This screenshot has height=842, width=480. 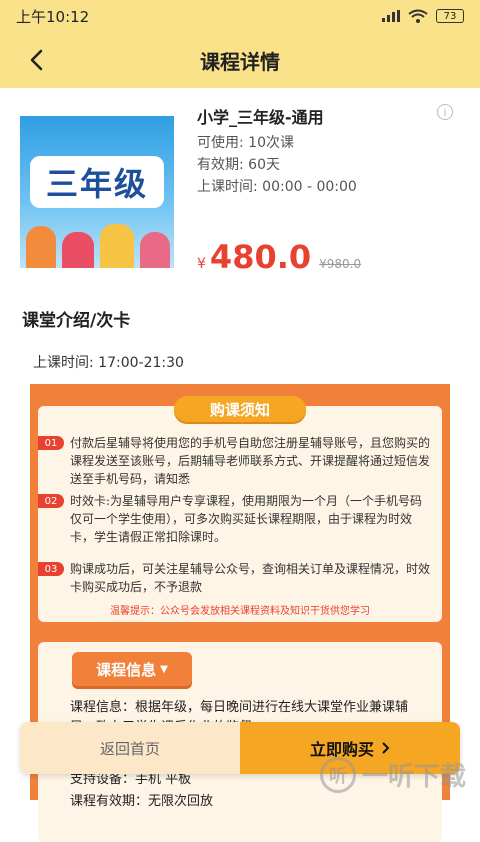 I want to click on cover-grade-label: 三年级, so click(x=97, y=182).